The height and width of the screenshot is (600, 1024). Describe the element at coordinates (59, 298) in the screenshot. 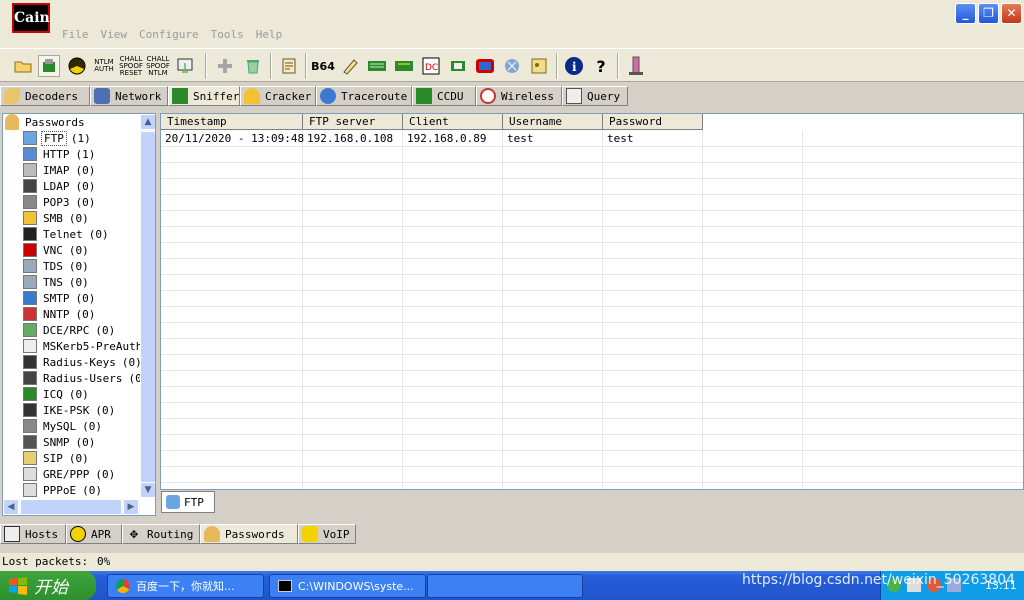

I see `tree-item-smtp: SMTP (0)` at that location.